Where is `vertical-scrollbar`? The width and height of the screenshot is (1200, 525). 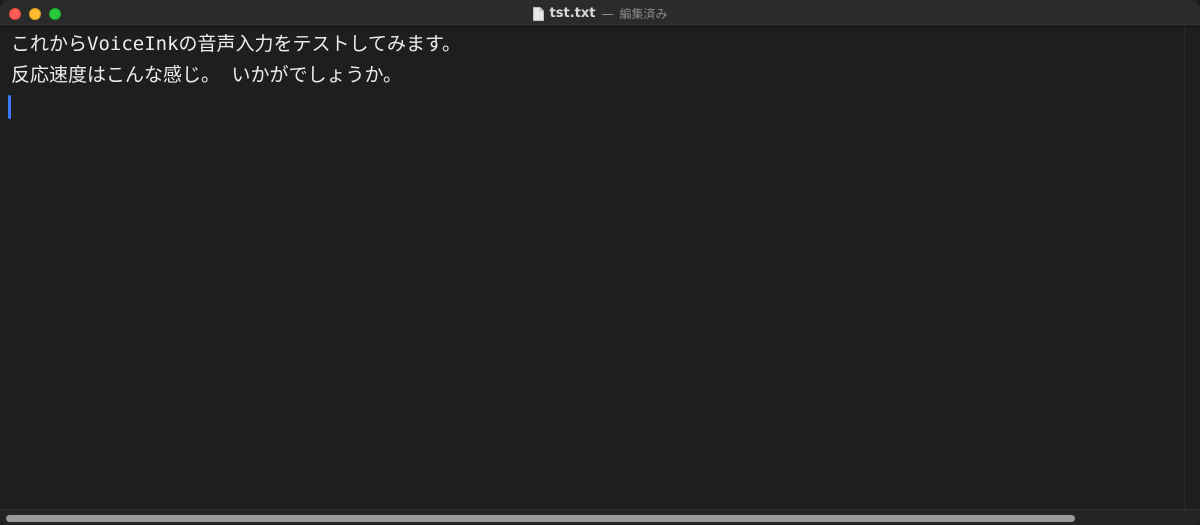
vertical-scrollbar is located at coordinates (1192, 268).